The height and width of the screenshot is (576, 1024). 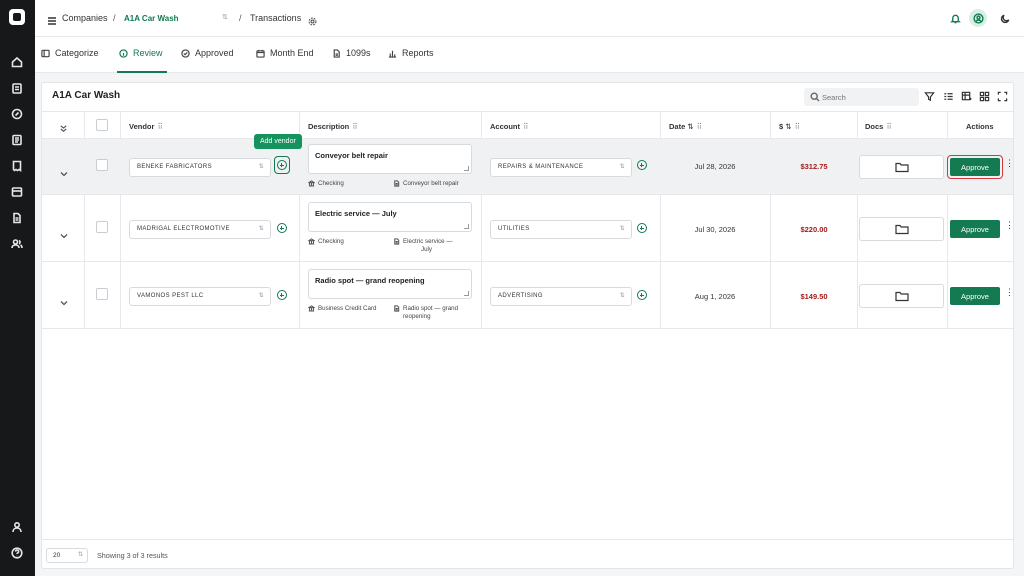 I want to click on fullscreen-icon, so click(x=1002, y=96).